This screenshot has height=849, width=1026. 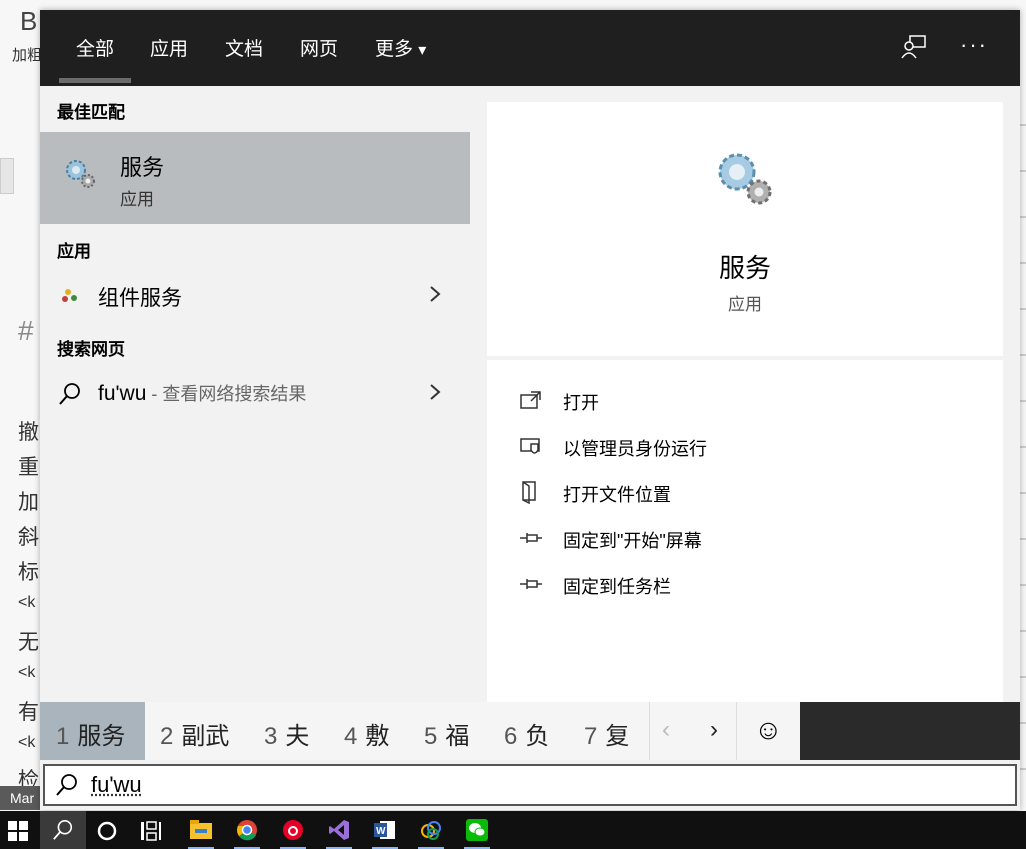 I want to click on tab-more: 更多 ▾, so click(x=400, y=47).